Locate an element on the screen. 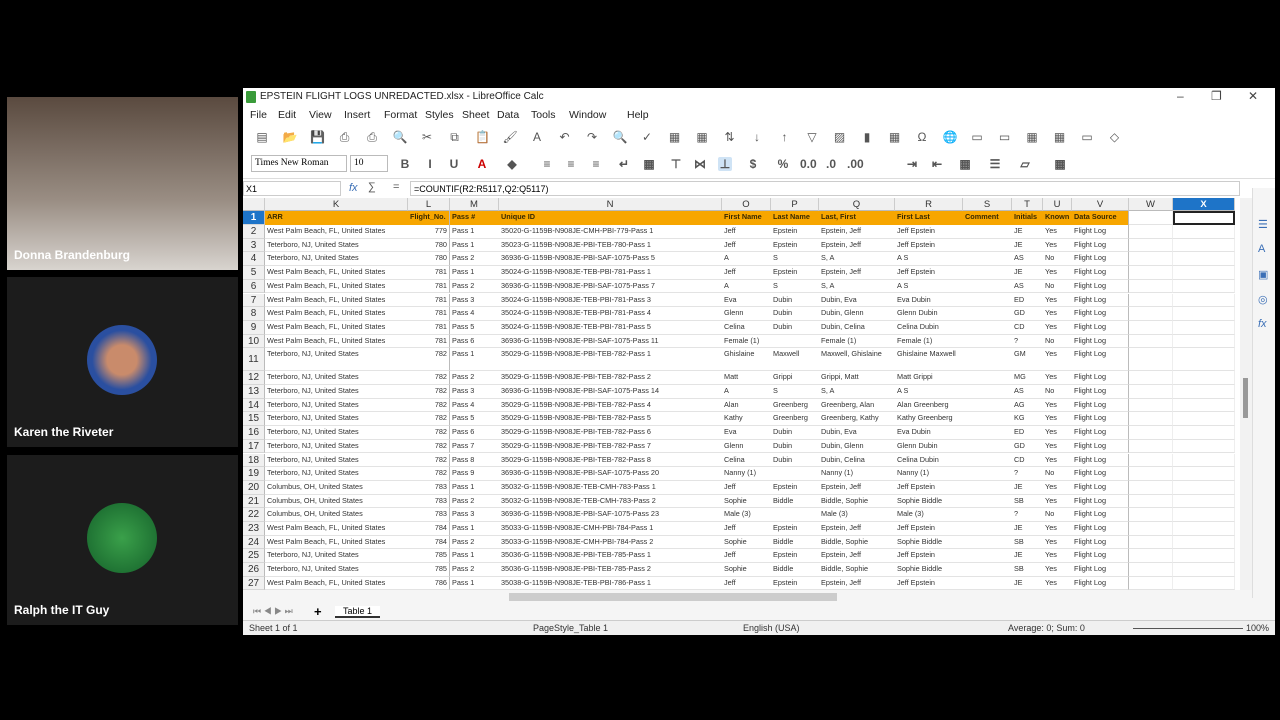  header-cell: First Name is located at coordinates (746, 218).